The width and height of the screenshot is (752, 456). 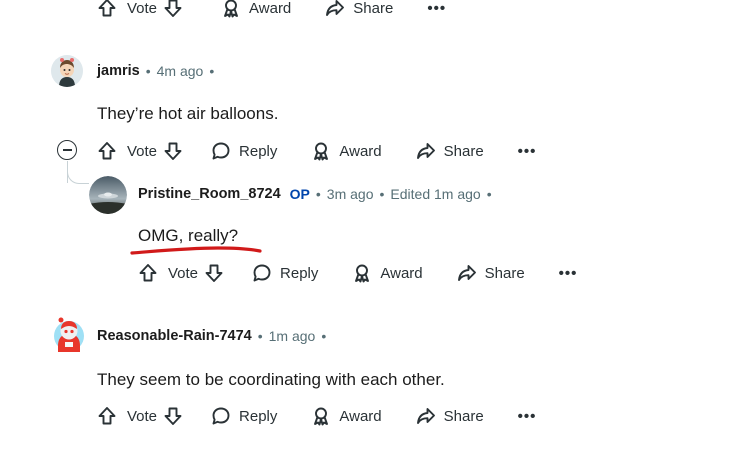 I want to click on thread-connector, so click(x=78, y=176).